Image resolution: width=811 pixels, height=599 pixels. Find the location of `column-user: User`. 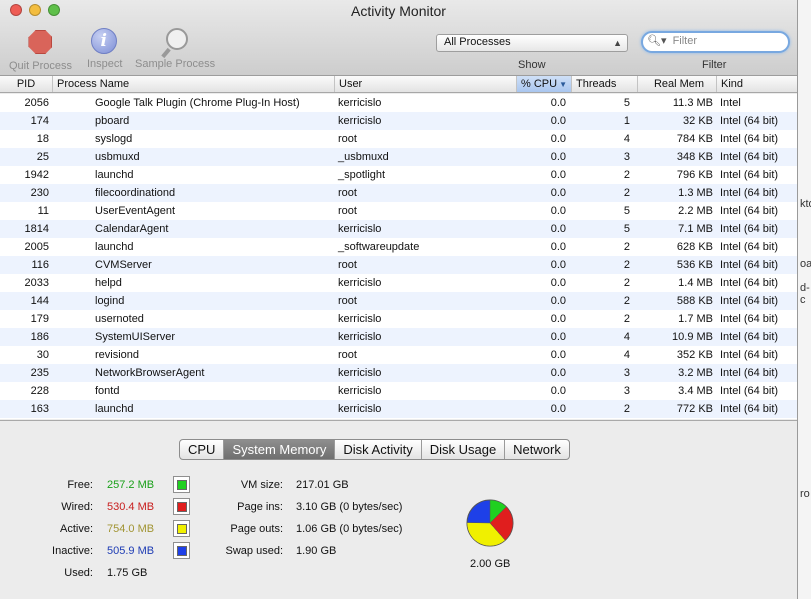

column-user: User is located at coordinates (426, 84).